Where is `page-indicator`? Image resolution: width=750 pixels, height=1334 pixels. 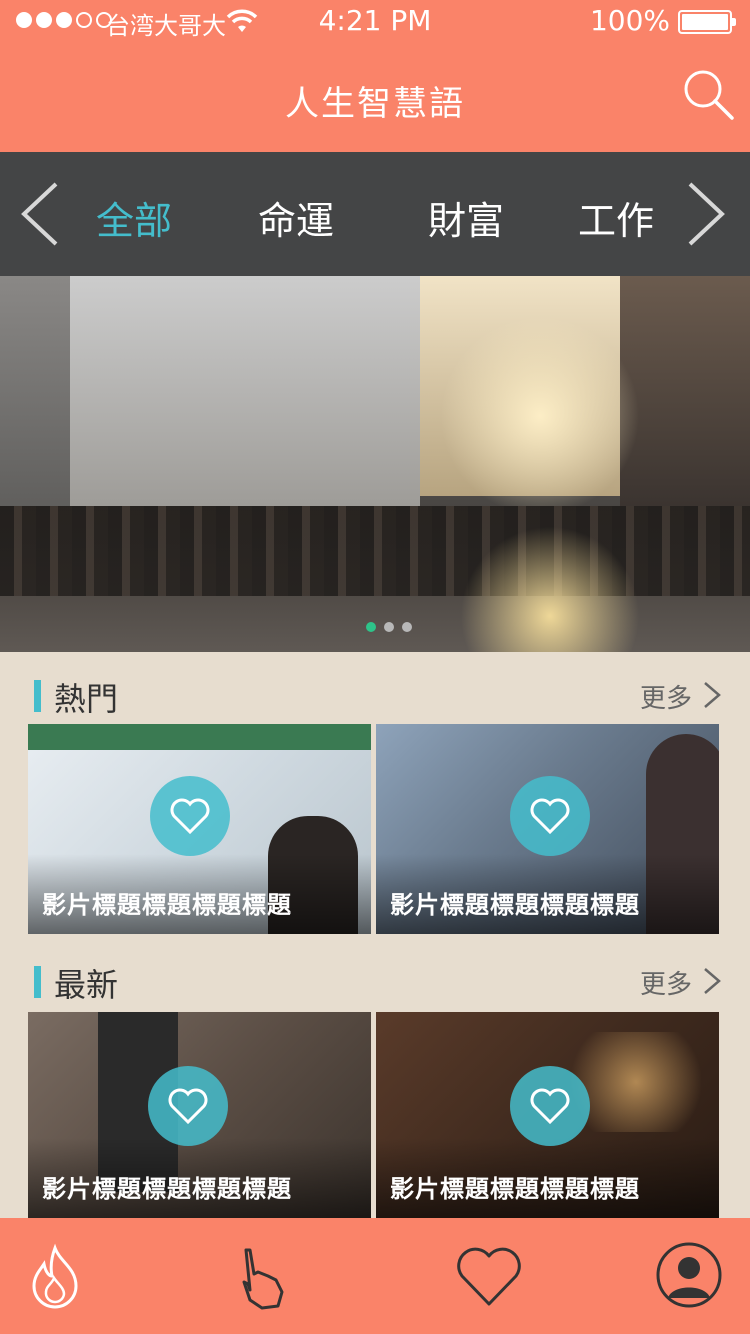 page-indicator is located at coordinates (389, 627).